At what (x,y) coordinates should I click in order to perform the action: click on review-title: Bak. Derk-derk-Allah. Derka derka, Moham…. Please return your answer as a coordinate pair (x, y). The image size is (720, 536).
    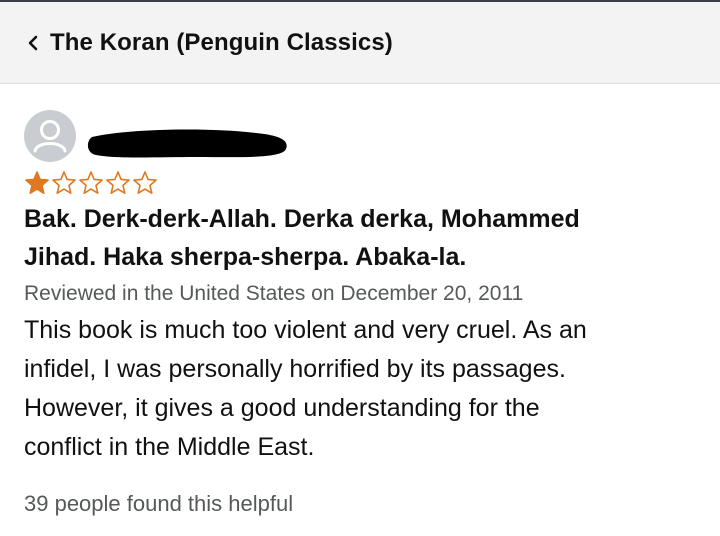
    Looking at the image, I should click on (360, 238).